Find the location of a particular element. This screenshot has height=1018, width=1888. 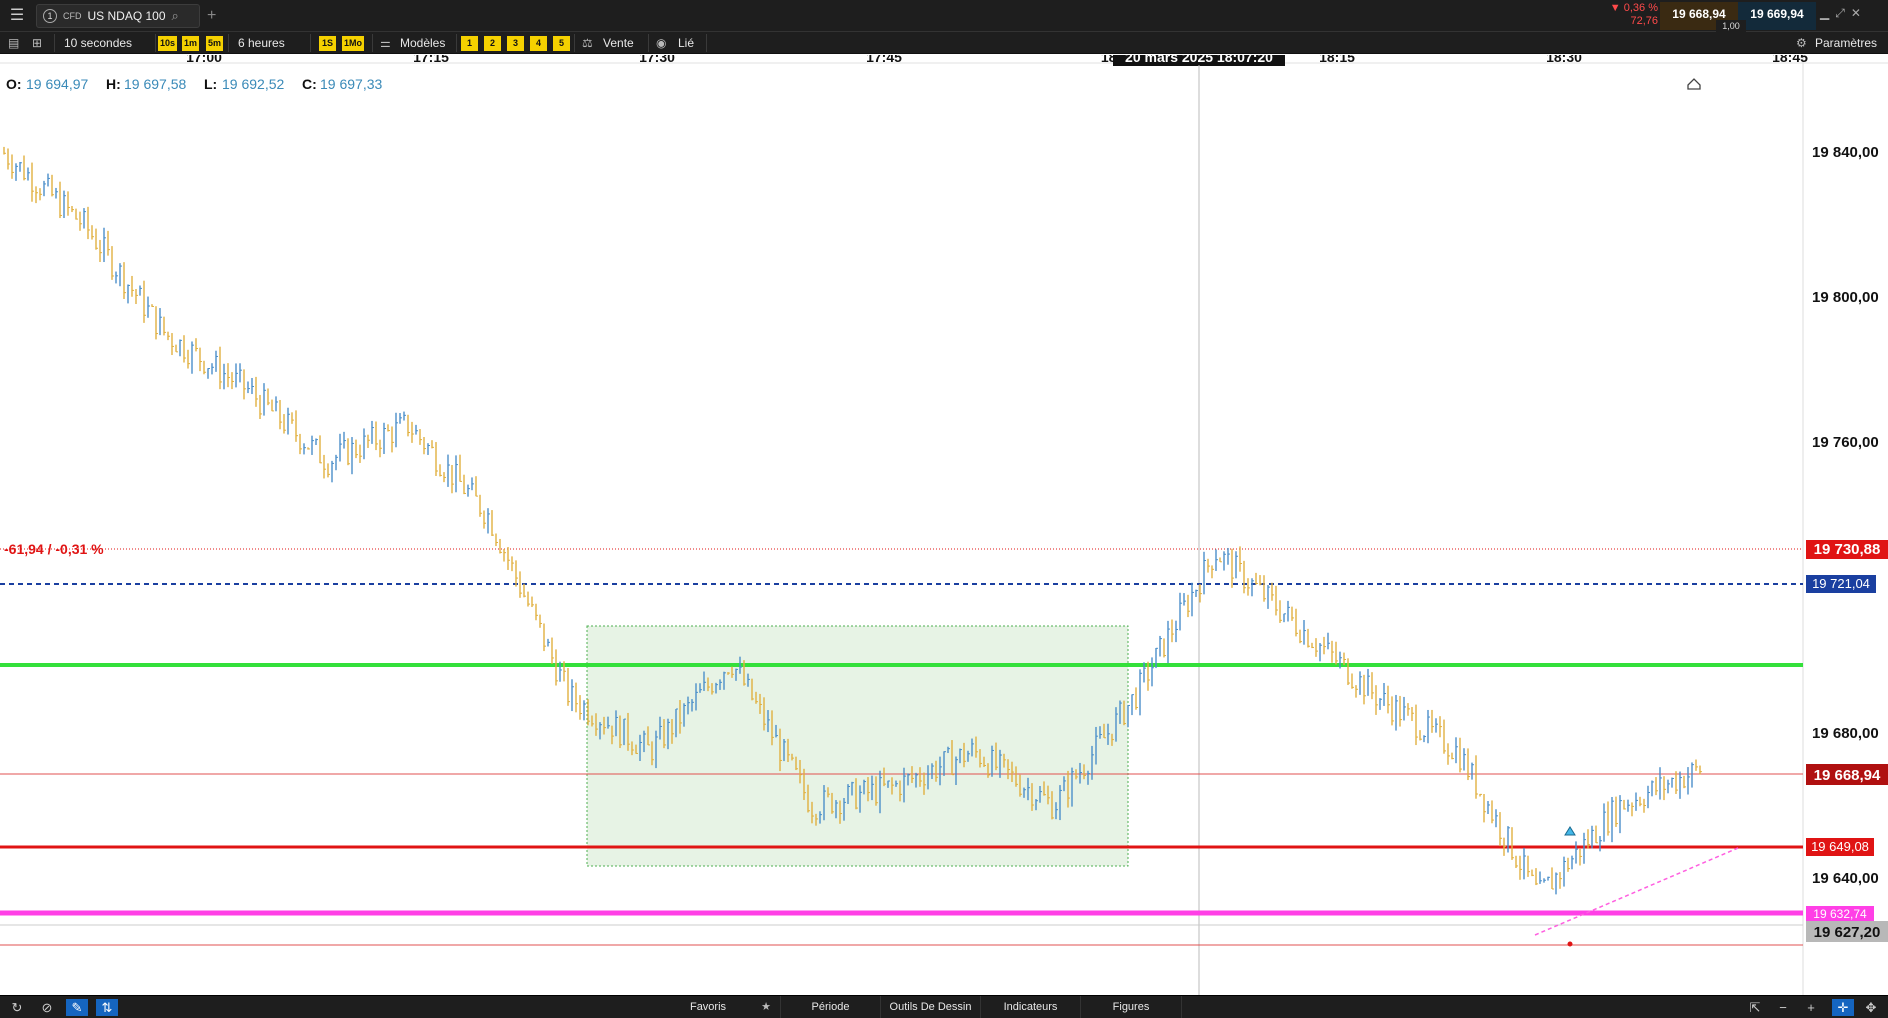

price-label: 19 800,00 is located at coordinates (1845, 297).